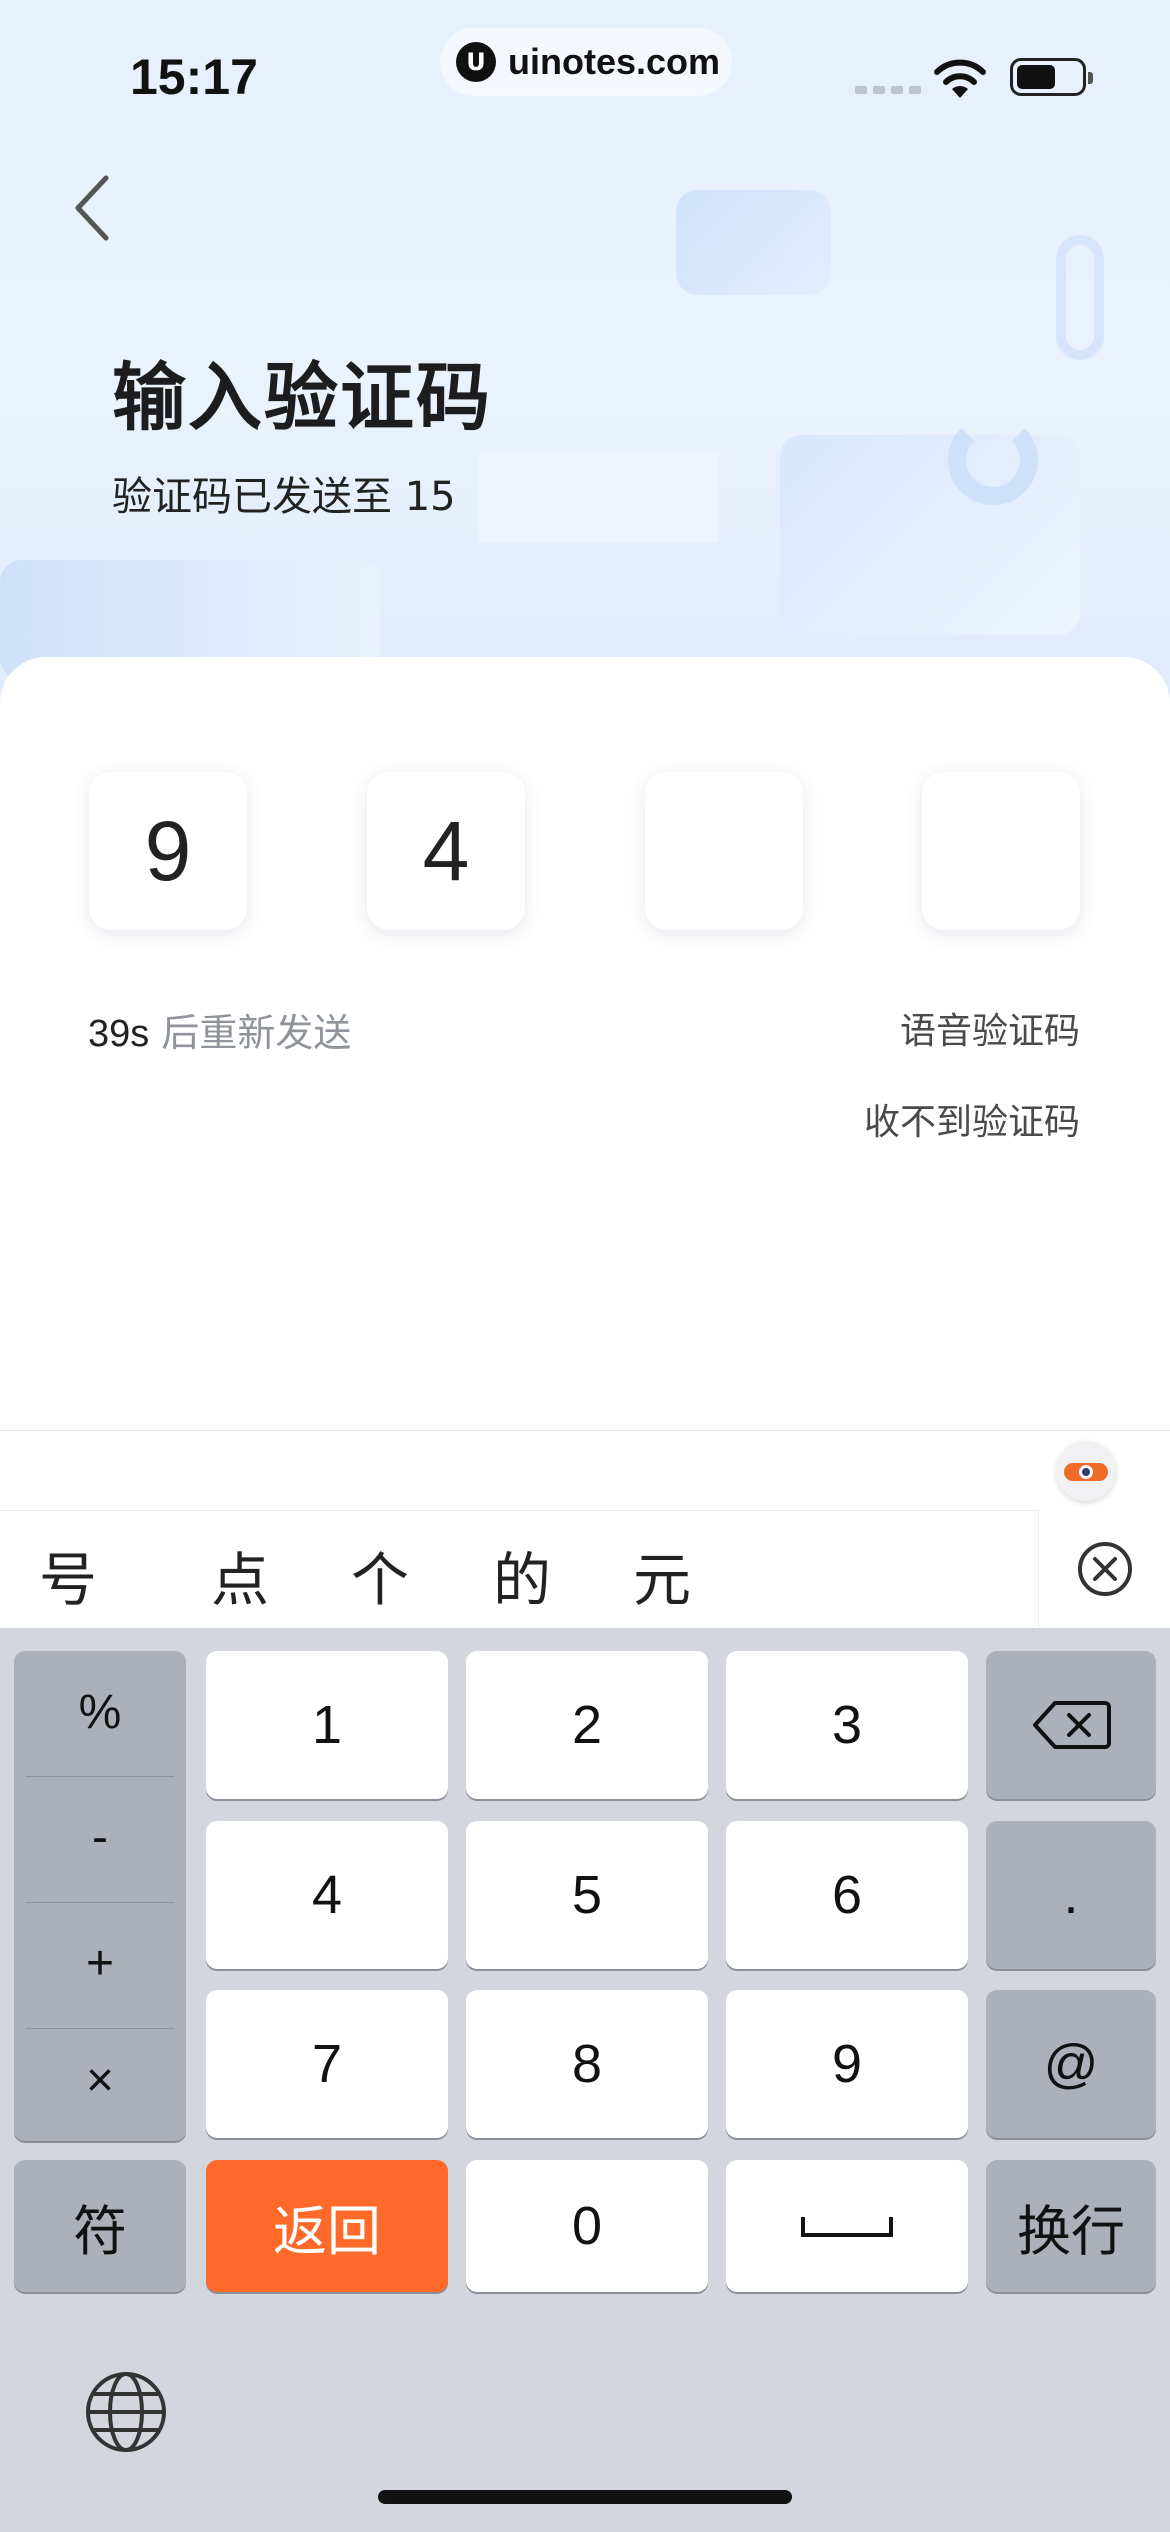 This screenshot has width=1170, height=2532. What do you see at coordinates (614, 61) in the screenshot?
I see `site-name: uinotes.com` at bounding box center [614, 61].